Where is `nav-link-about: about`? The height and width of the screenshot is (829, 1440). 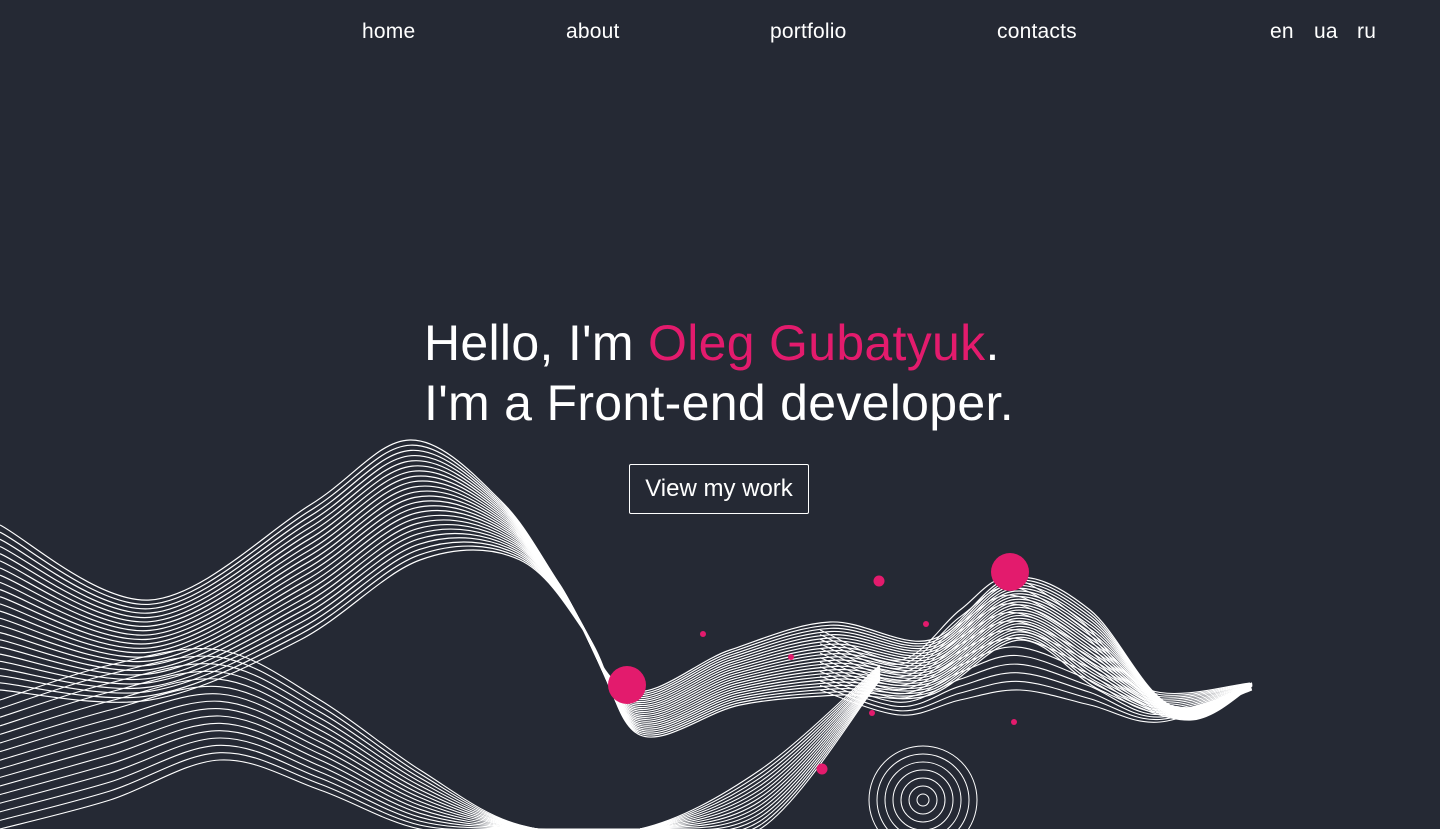 nav-link-about: about is located at coordinates (593, 32).